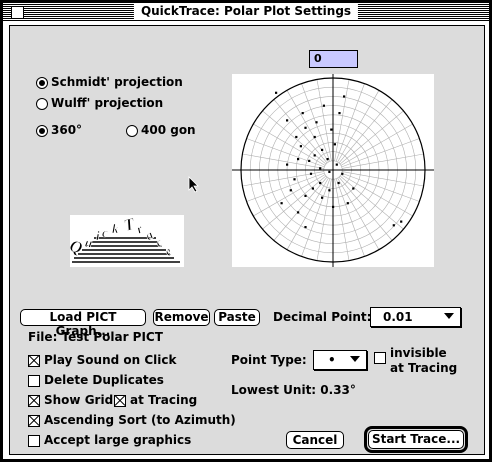  What do you see at coordinates (269, 360) in the screenshot?
I see `point-type-label: Point Type:` at bounding box center [269, 360].